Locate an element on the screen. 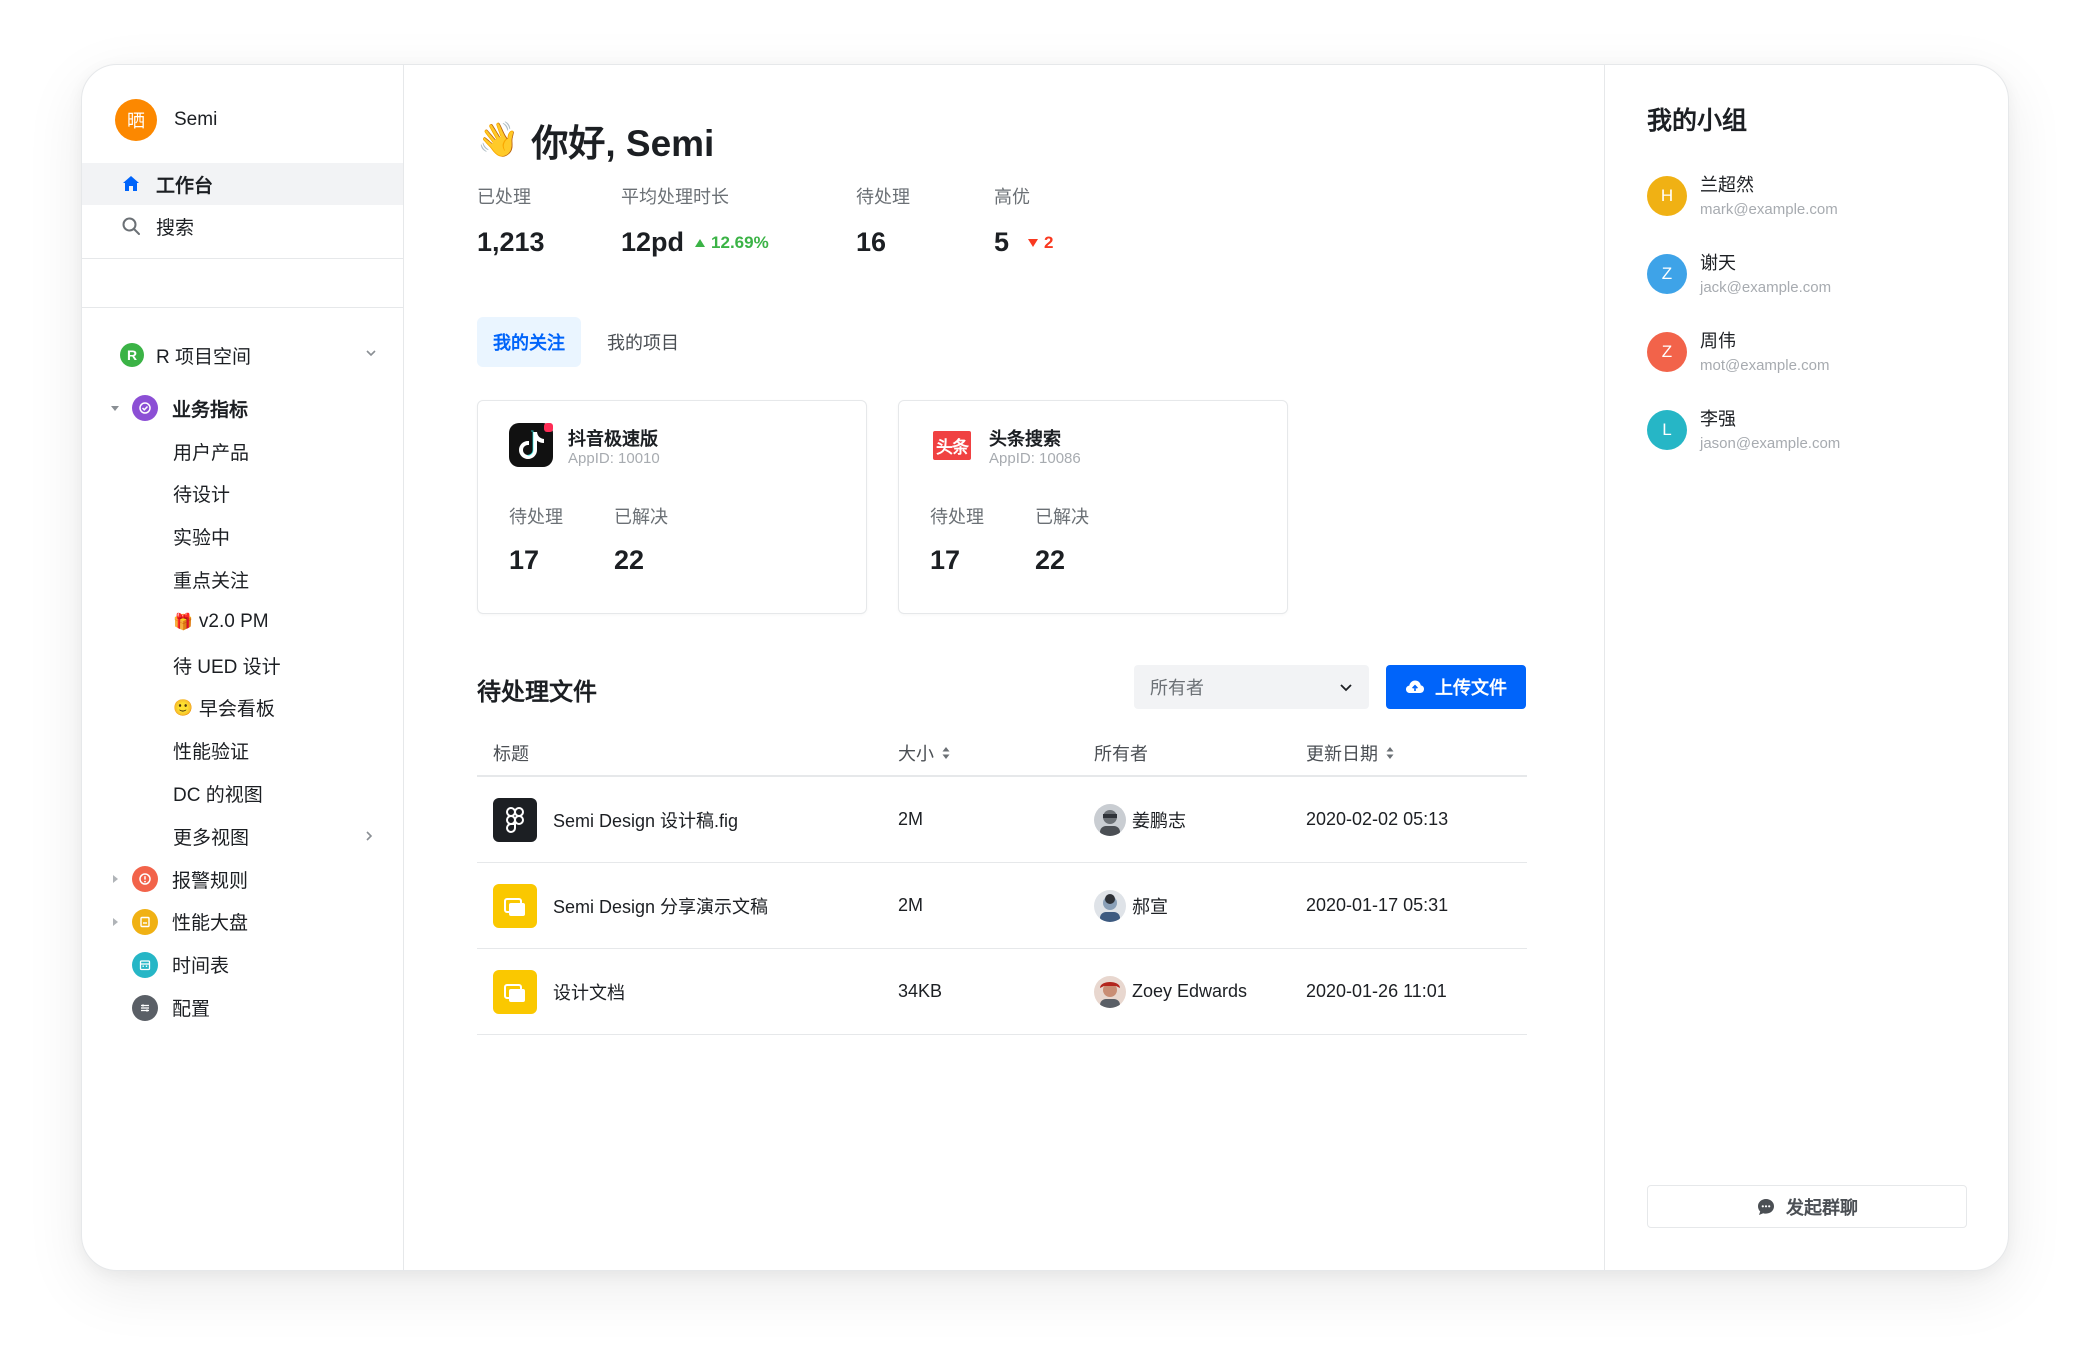  metric-value: 22 is located at coordinates (629, 560).